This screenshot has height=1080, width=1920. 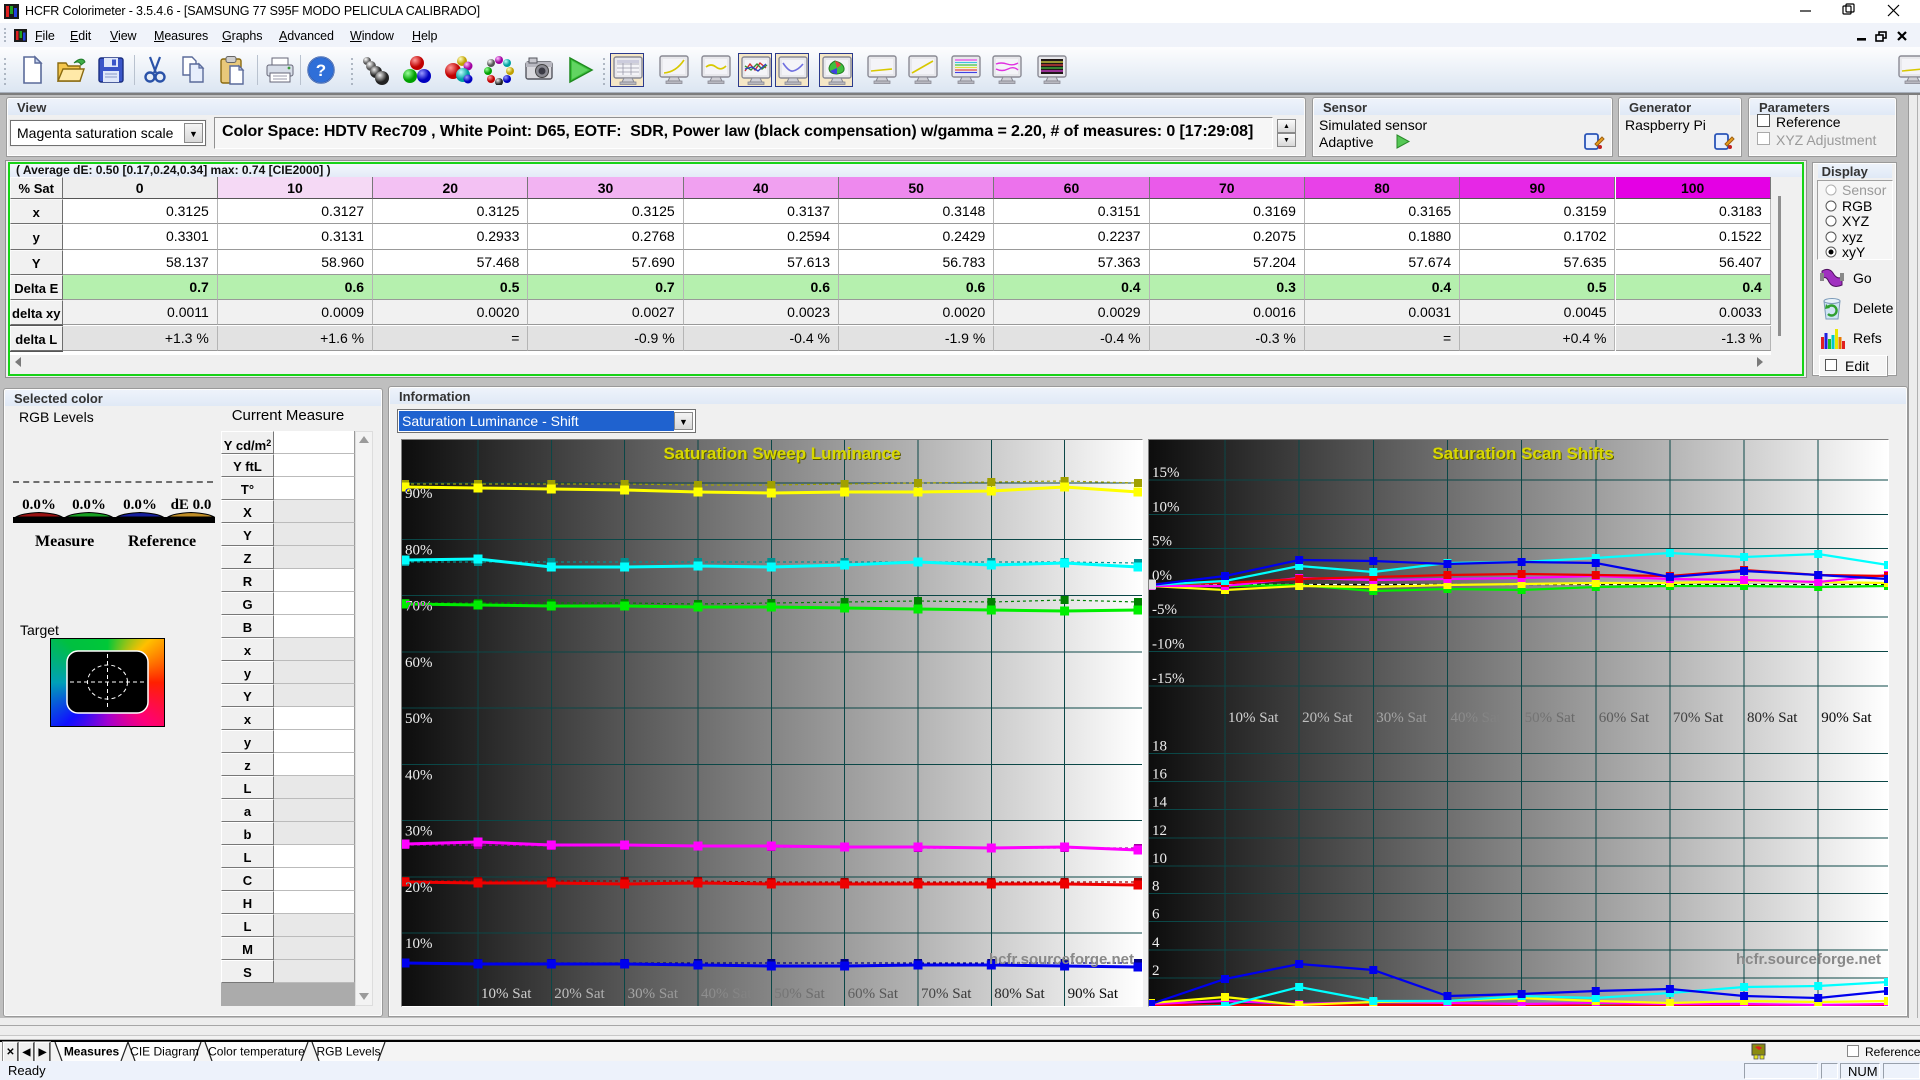 I want to click on svg-text: 70%, so click(x=419, y=607).